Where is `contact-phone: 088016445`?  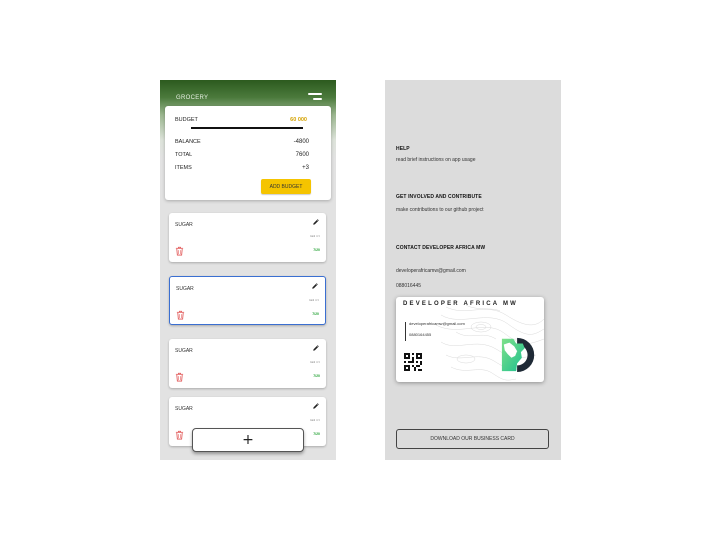 contact-phone: 088016445 is located at coordinates (408, 286).